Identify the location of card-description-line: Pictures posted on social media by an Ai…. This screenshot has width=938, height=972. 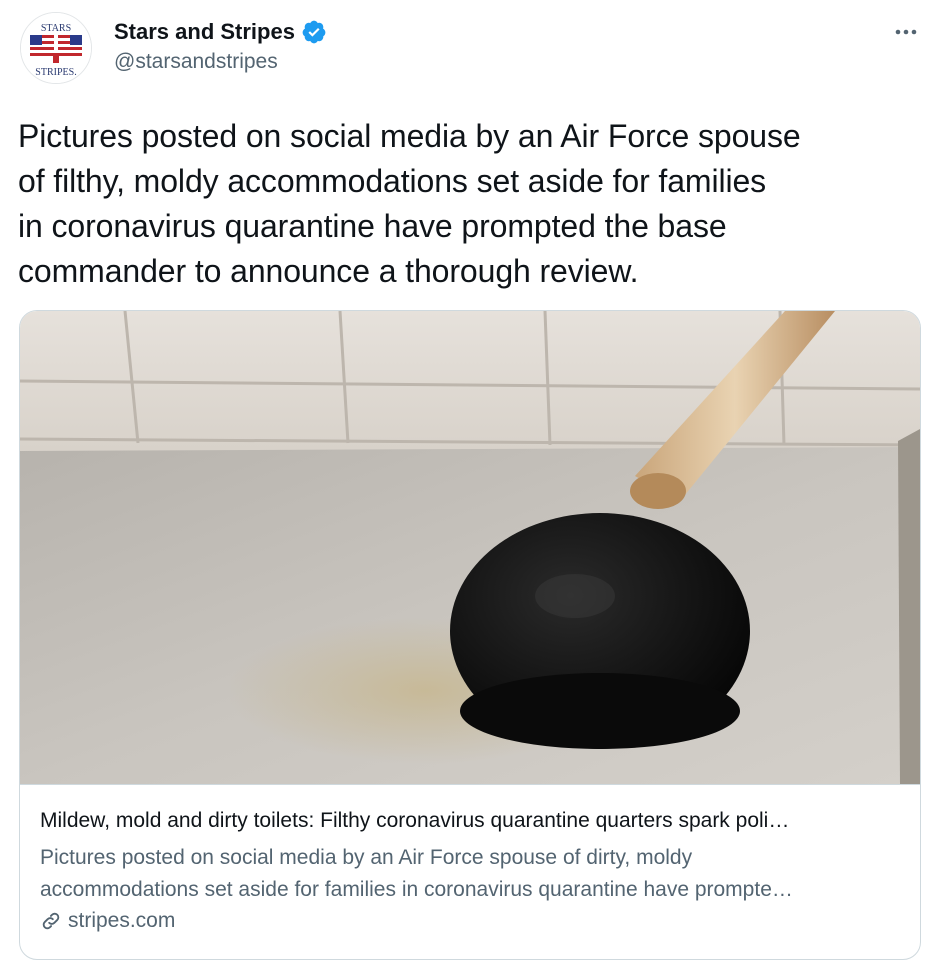
(366, 857).